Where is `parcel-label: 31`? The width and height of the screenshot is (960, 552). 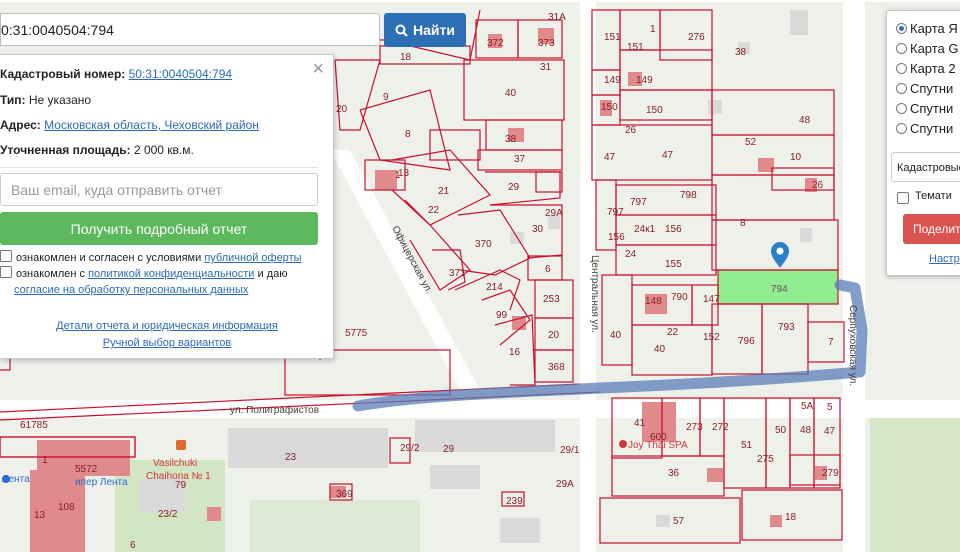
parcel-label: 31 is located at coordinates (546, 67).